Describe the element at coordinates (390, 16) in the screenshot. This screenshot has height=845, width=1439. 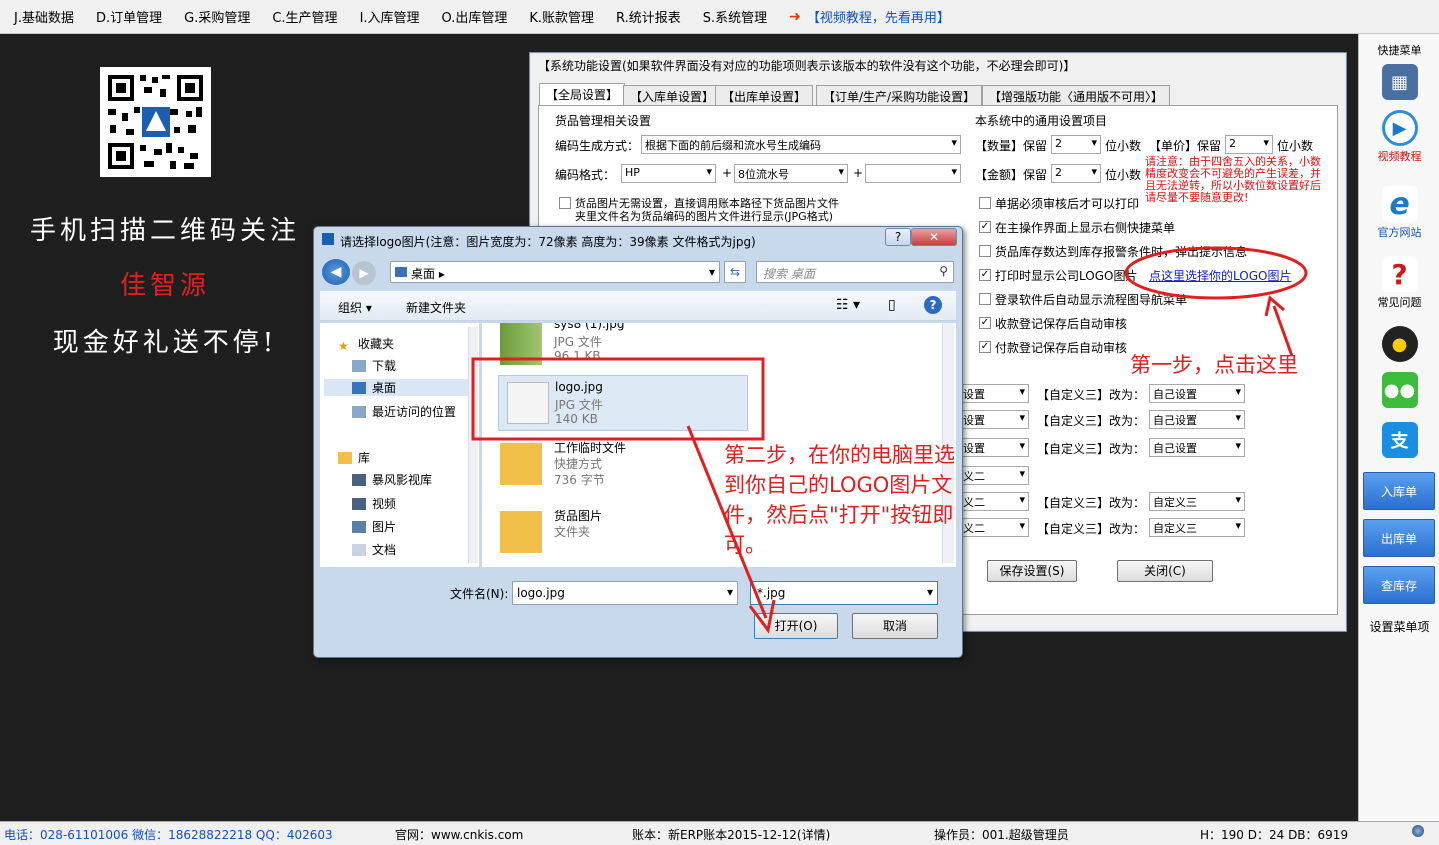
I see `menu-item-inbound: I.入库管理` at that location.